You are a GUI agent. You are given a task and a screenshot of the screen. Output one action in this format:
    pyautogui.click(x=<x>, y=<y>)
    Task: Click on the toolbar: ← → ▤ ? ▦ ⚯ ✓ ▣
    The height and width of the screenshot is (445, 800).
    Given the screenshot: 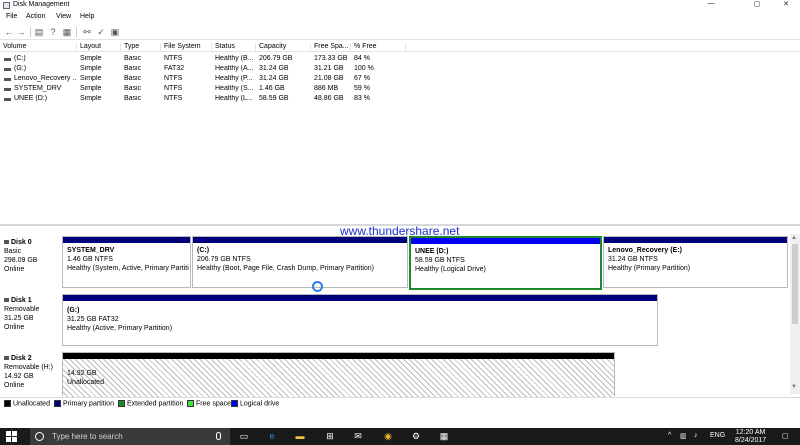 What is the action you would take?
    pyautogui.click(x=400, y=32)
    